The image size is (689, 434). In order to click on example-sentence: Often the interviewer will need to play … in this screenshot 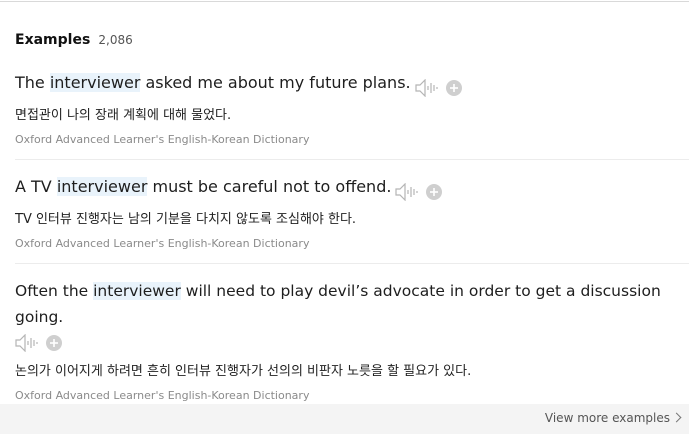, I will do `click(349, 304)`.